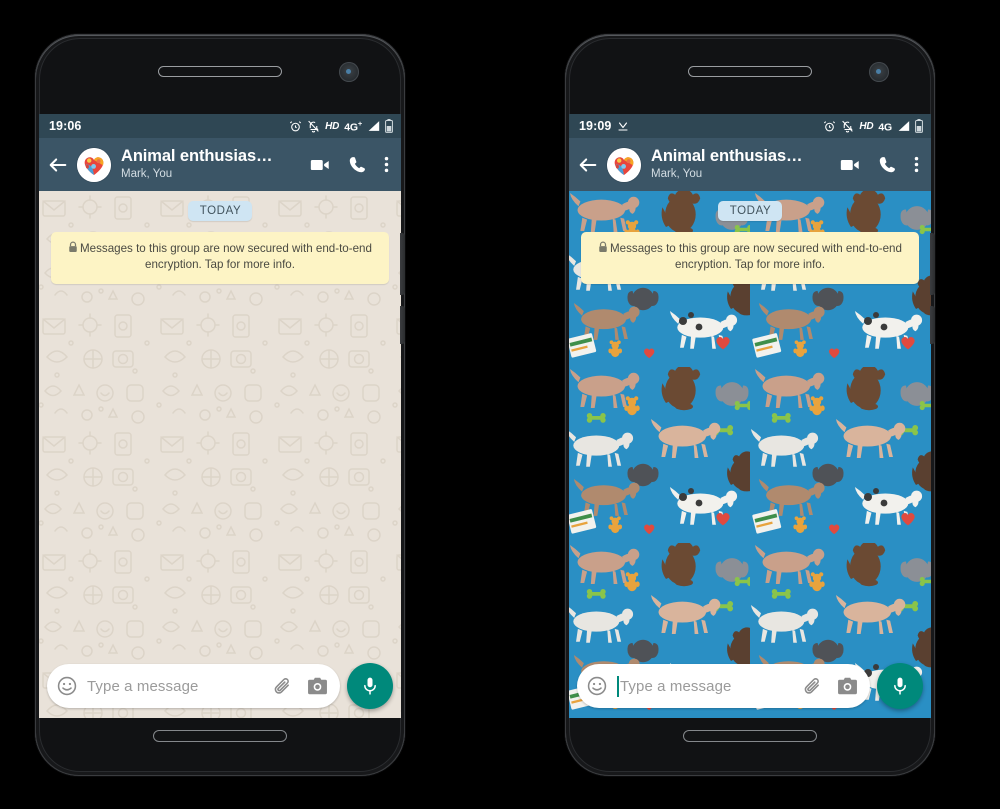  What do you see at coordinates (750, 126) in the screenshot?
I see `status-bar: 19:09 HD 4G` at bounding box center [750, 126].